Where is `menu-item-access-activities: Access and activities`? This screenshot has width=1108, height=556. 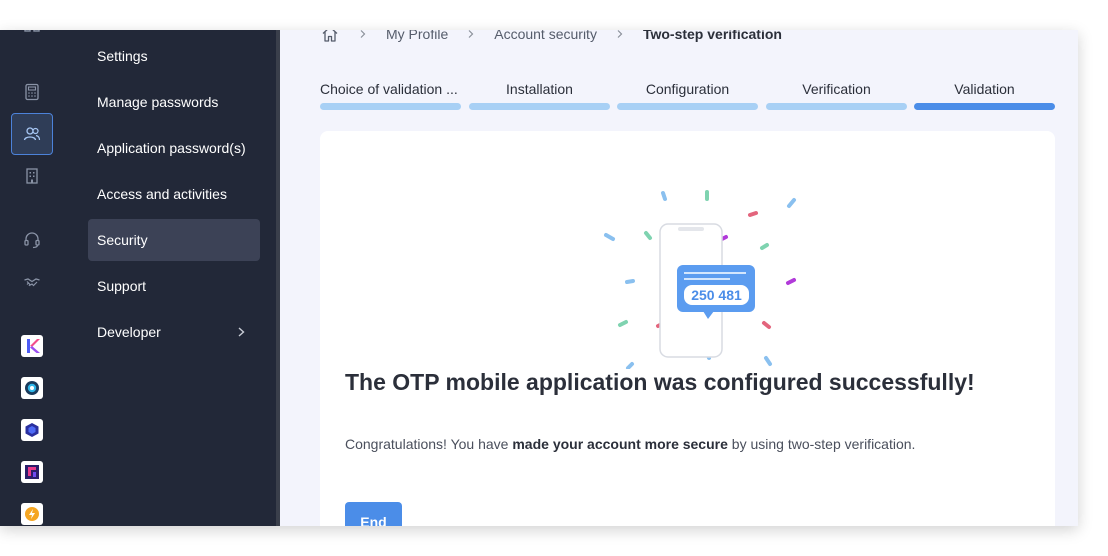 menu-item-access-activities: Access and activities is located at coordinates (174, 194).